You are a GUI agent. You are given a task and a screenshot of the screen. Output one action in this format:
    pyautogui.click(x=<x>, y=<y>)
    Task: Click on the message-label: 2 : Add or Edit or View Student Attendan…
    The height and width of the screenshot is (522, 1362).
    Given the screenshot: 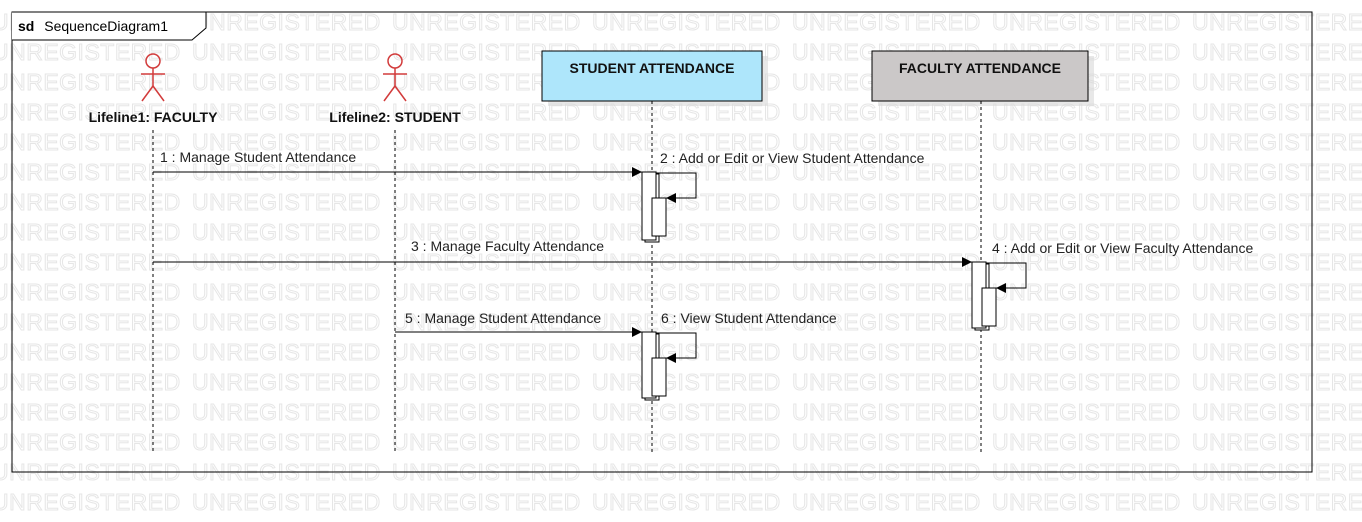 What is the action you would take?
    pyautogui.click(x=792, y=158)
    